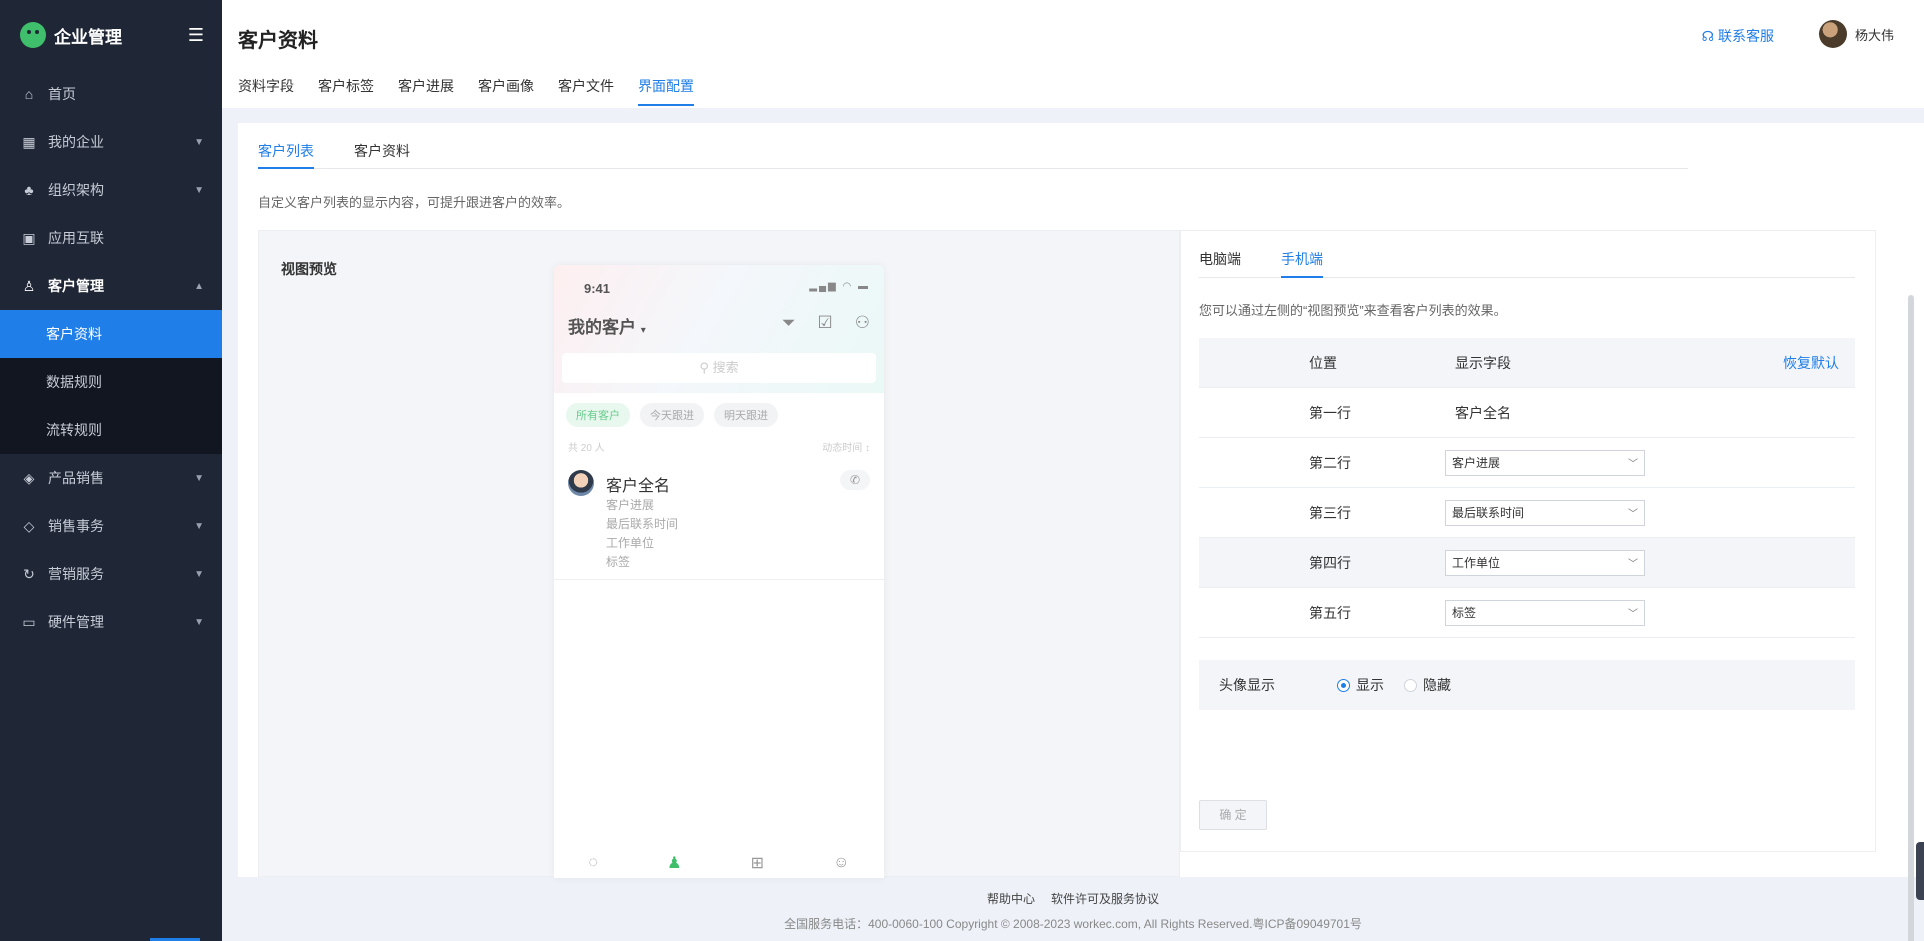  Describe the element at coordinates (1330, 612) in the screenshot. I see `row-position: 第五行` at that location.